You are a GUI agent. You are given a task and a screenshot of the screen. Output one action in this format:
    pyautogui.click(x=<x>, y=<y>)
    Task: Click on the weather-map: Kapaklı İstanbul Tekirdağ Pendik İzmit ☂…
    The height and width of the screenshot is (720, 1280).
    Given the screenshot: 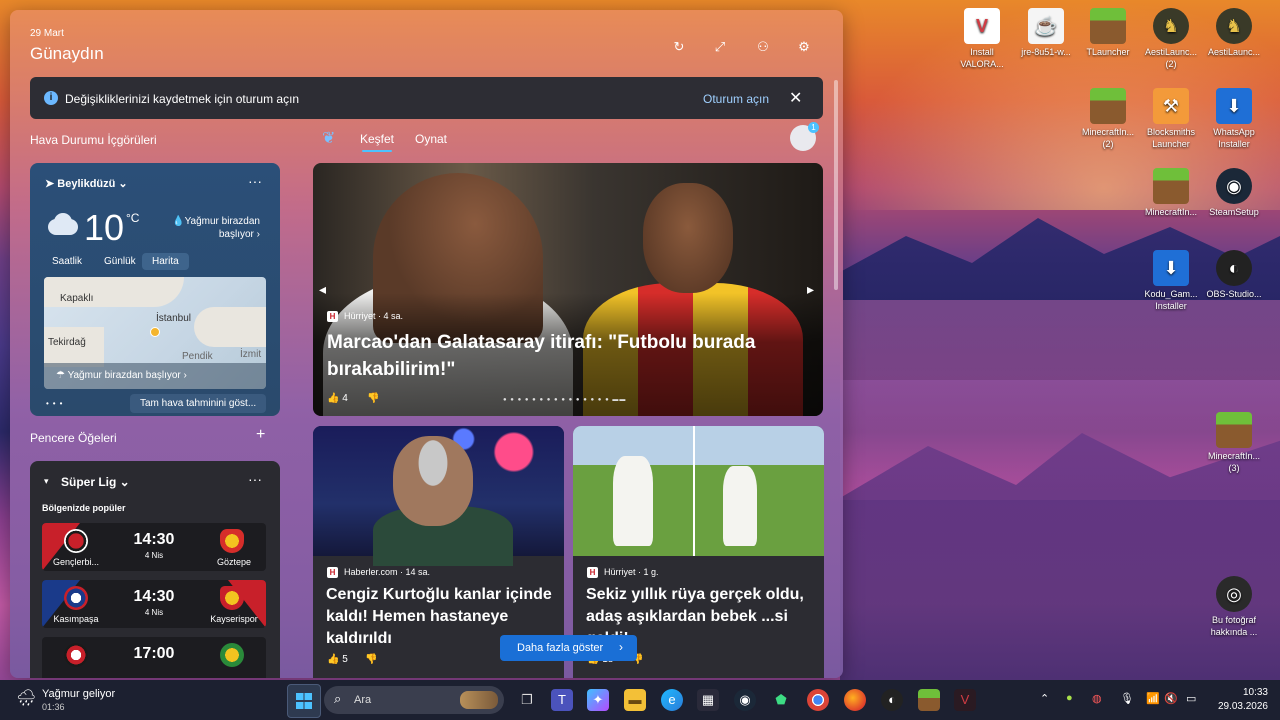 What is the action you would take?
    pyautogui.click(x=155, y=333)
    